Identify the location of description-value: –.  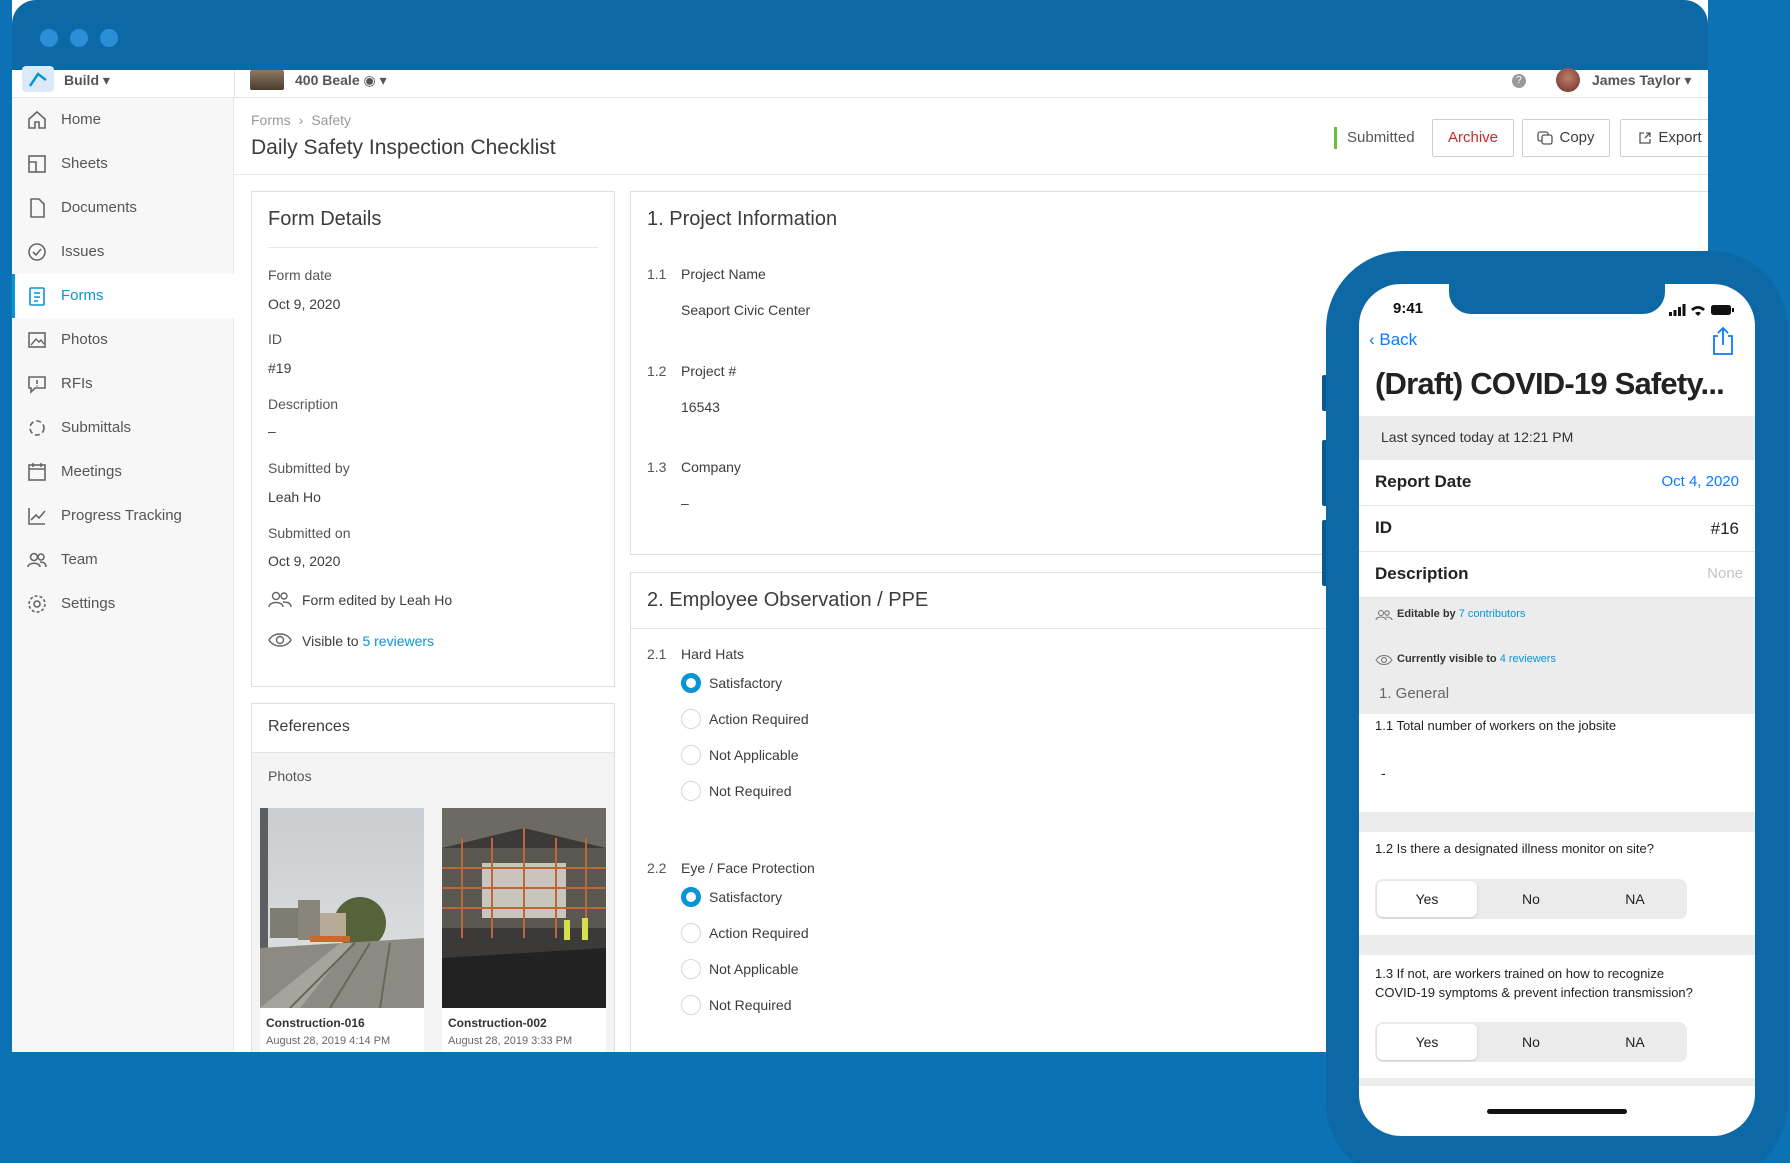
(272, 431).